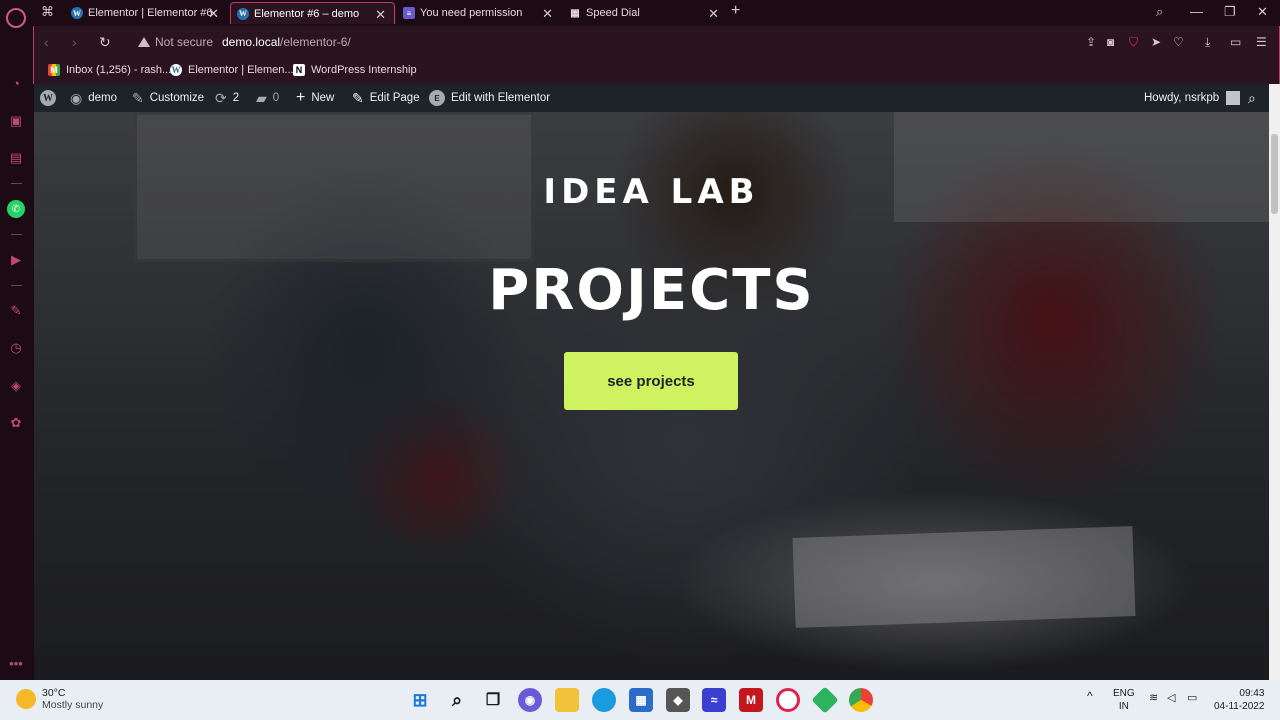 The image size is (1280, 720). I want to click on wifi-icon: ≋, so click(1153, 698).